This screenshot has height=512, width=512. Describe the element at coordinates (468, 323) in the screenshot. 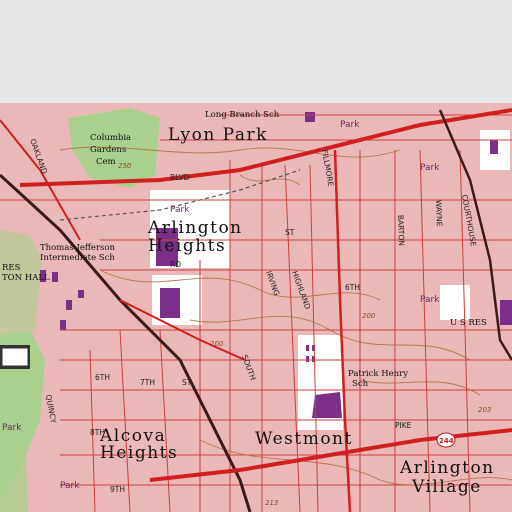

I see `label-us-res: U S RES` at that location.